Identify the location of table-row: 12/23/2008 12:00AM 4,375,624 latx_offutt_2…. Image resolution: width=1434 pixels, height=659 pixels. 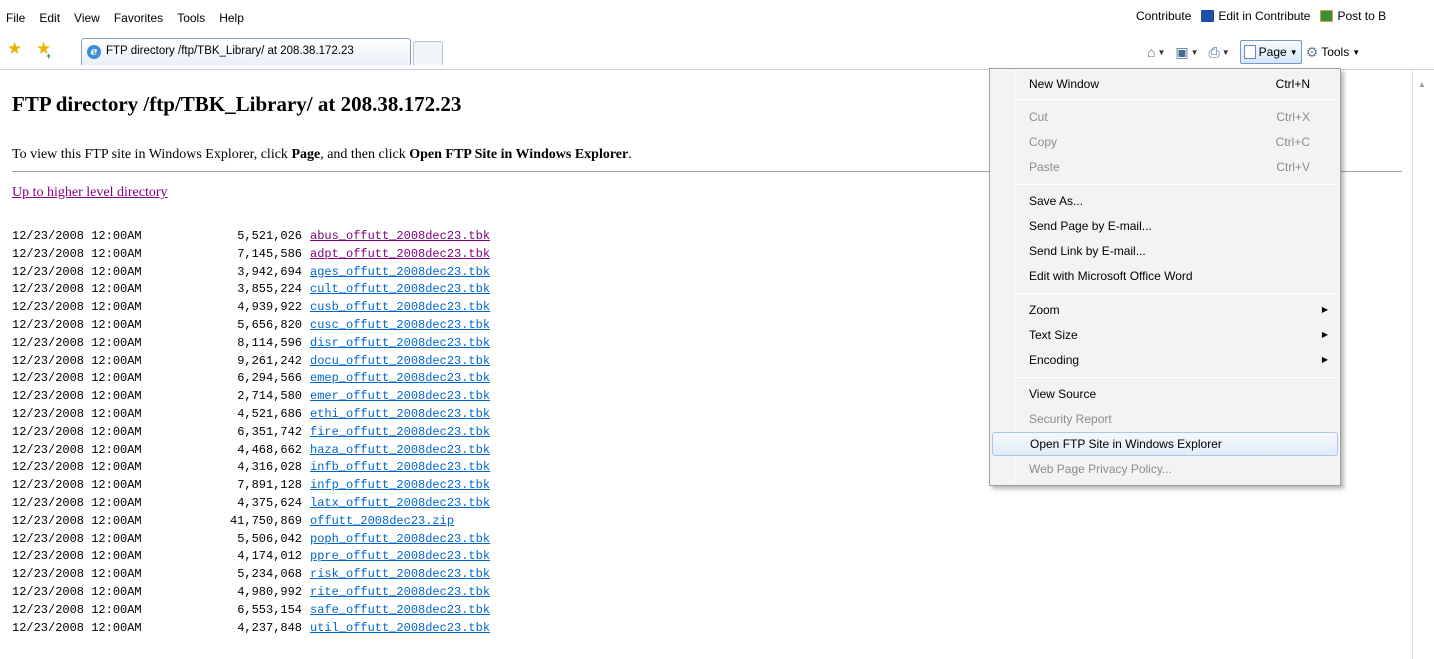
(251, 504).